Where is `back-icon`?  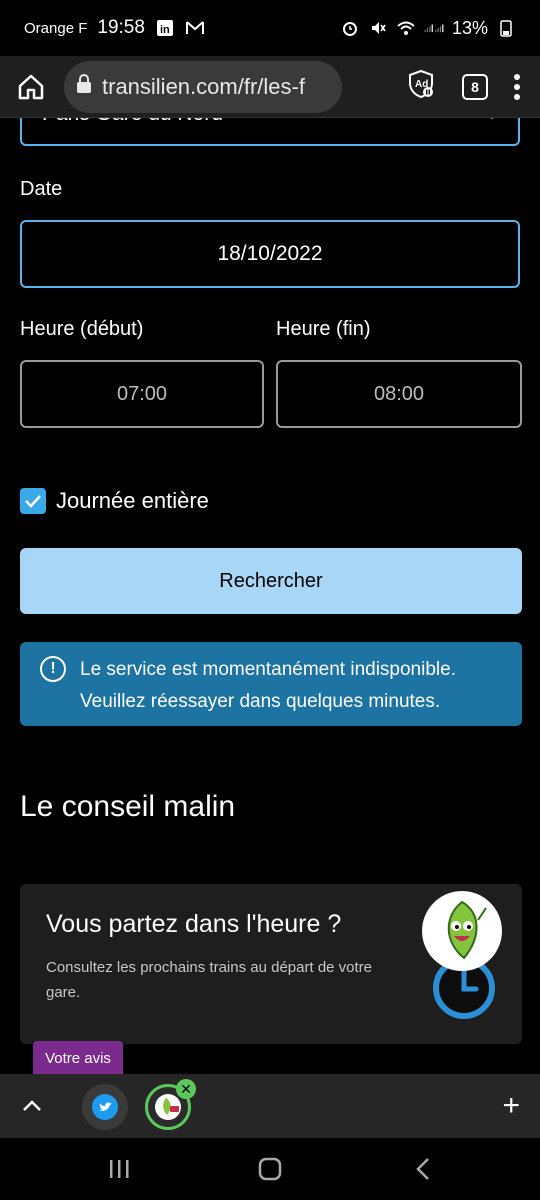 back-icon is located at coordinates (422, 1169).